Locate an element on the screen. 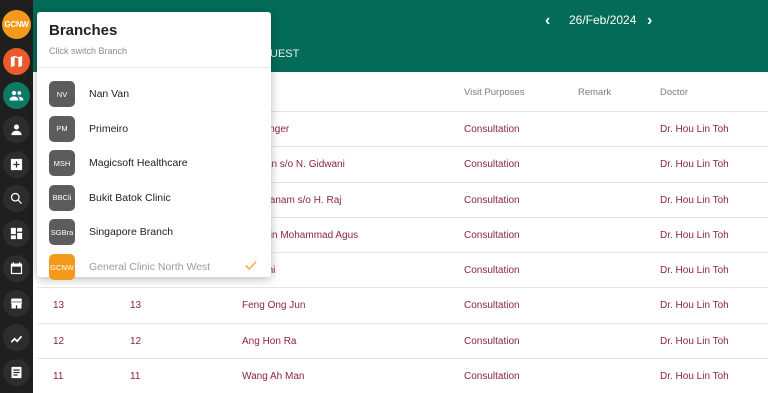 Image resolution: width=768 pixels, height=393 pixels. popup-subtitle: Click switch Branch is located at coordinates (88, 51).